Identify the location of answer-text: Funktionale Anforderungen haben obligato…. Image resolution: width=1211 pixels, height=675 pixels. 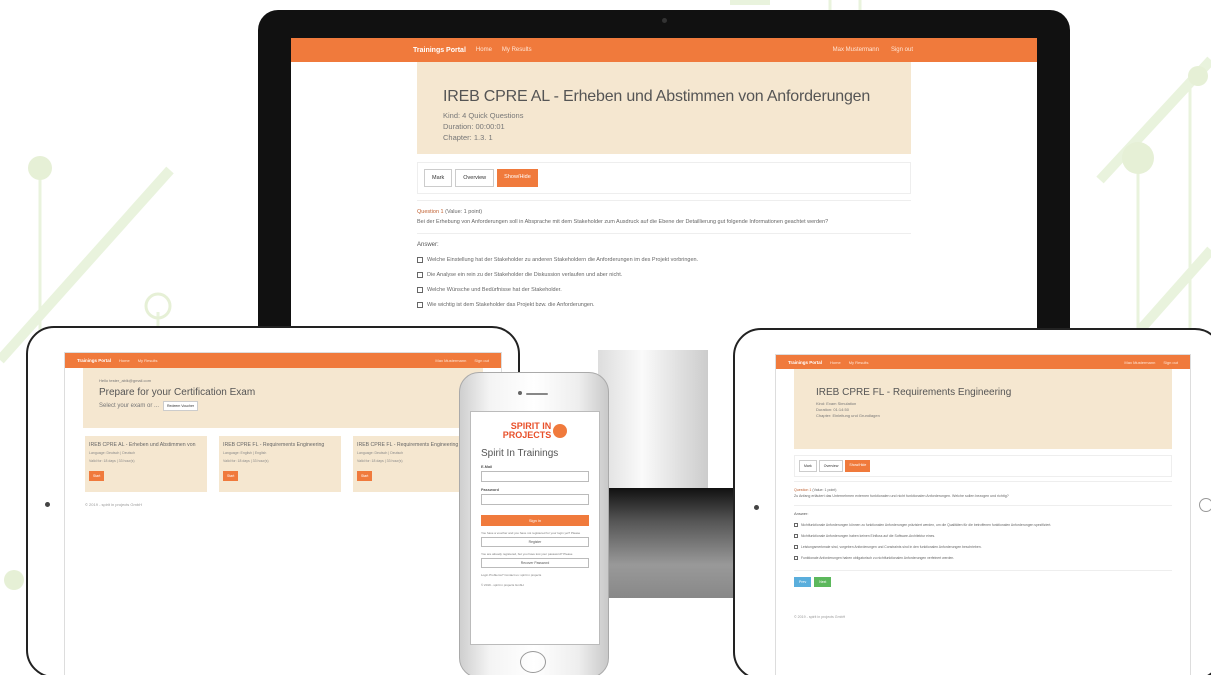
(878, 558).